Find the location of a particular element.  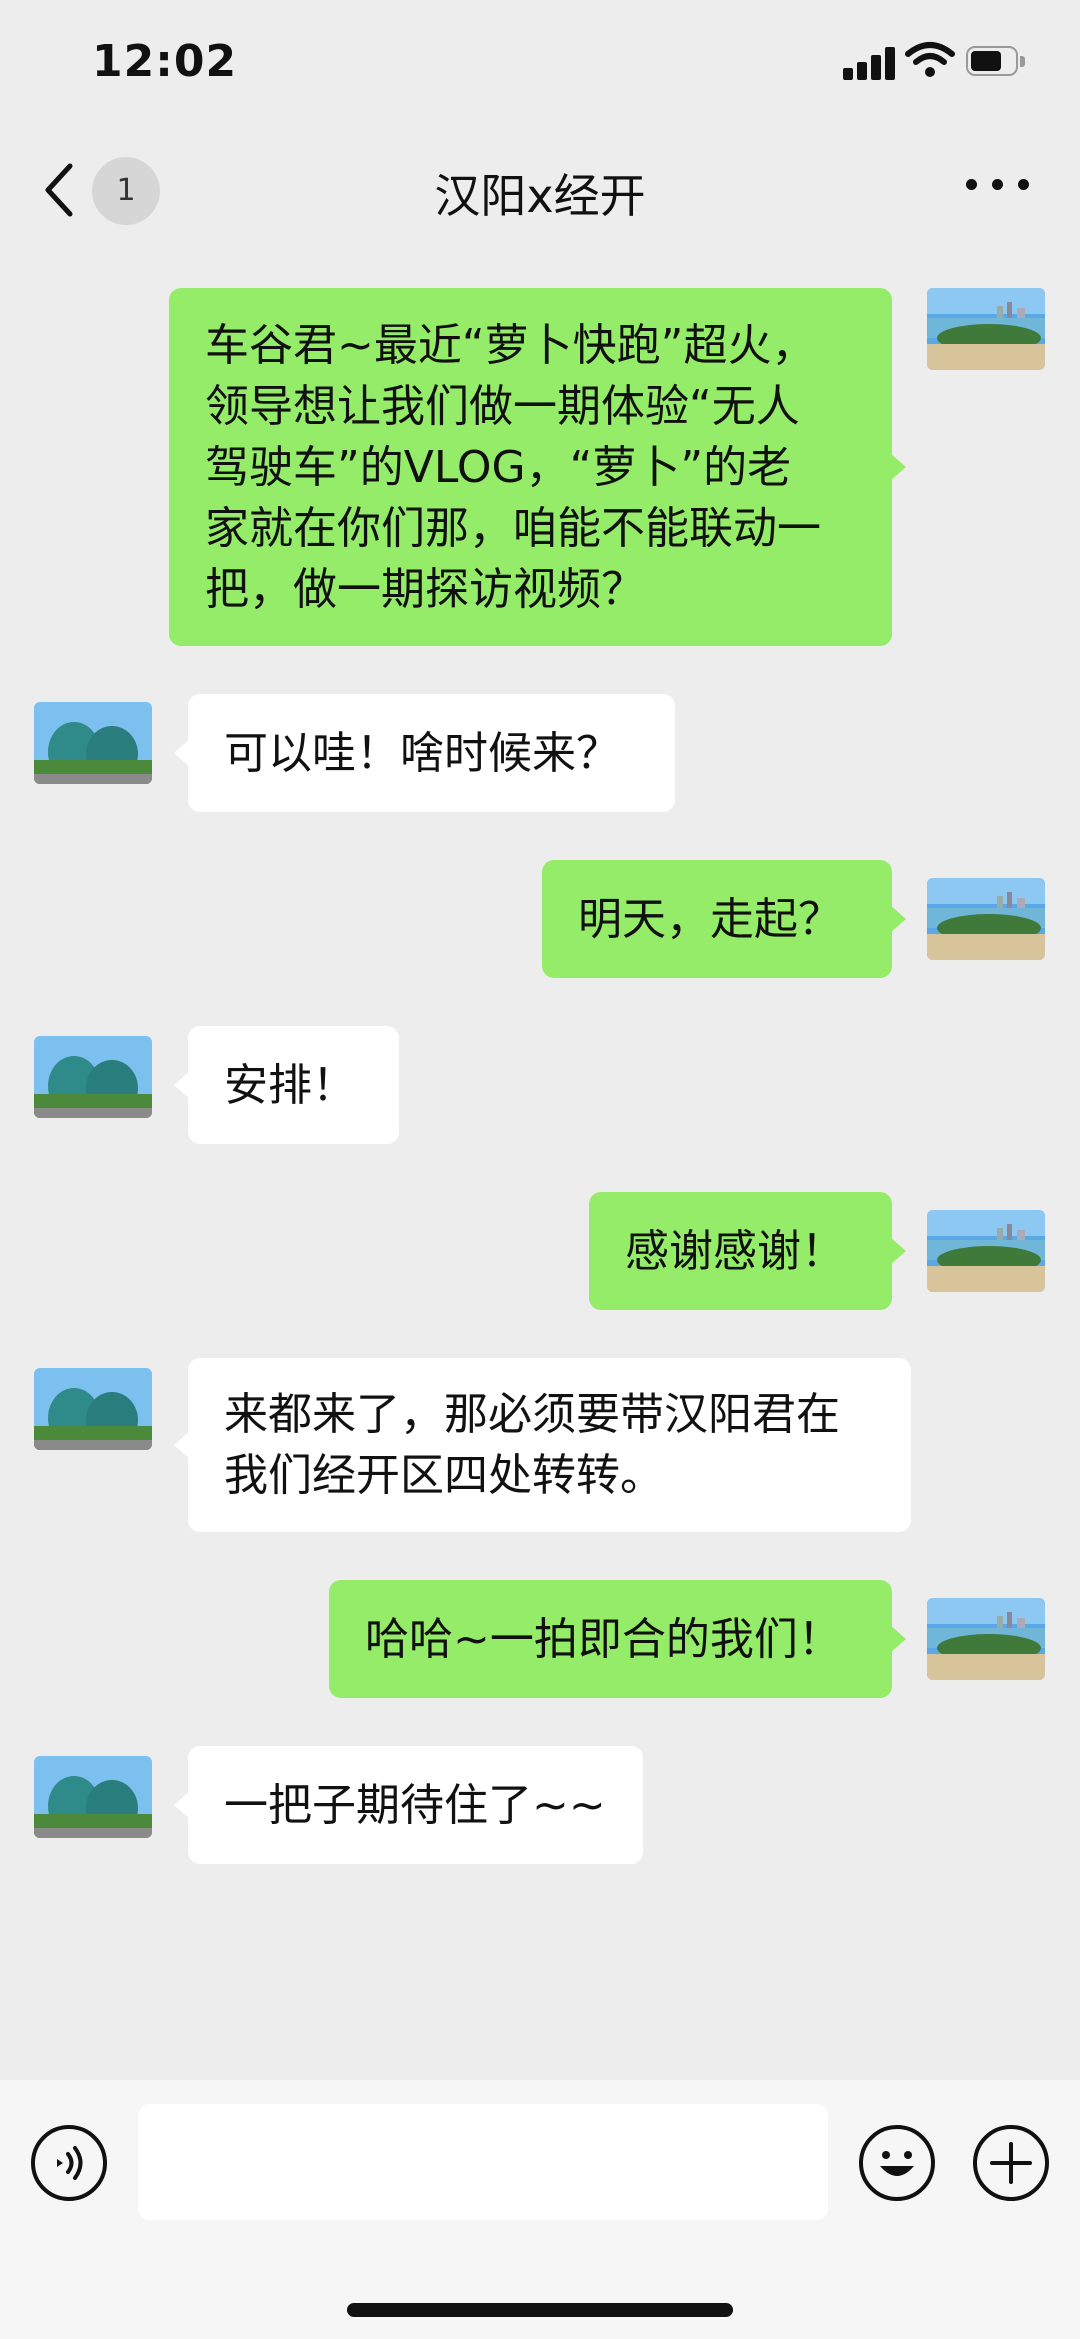

message-input is located at coordinates (483, 2162).